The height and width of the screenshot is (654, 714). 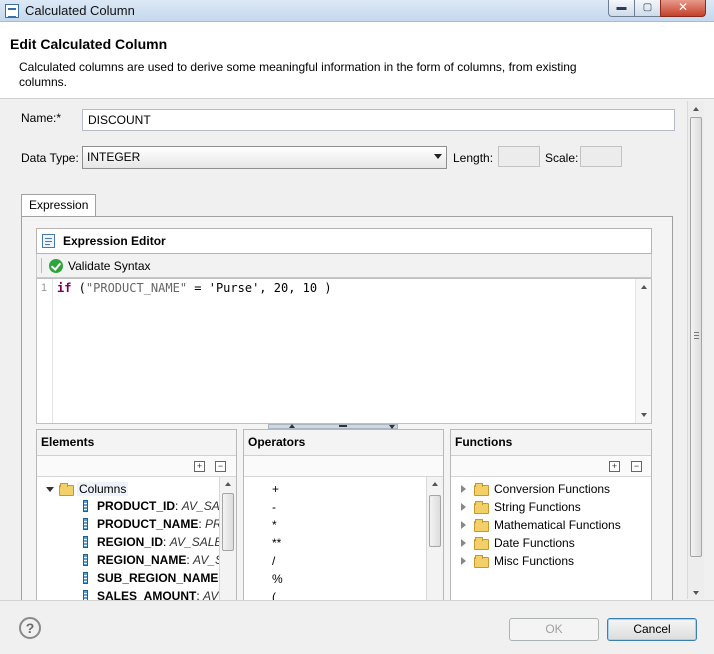 I want to click on scroll-down-icon, so click(x=696, y=593).